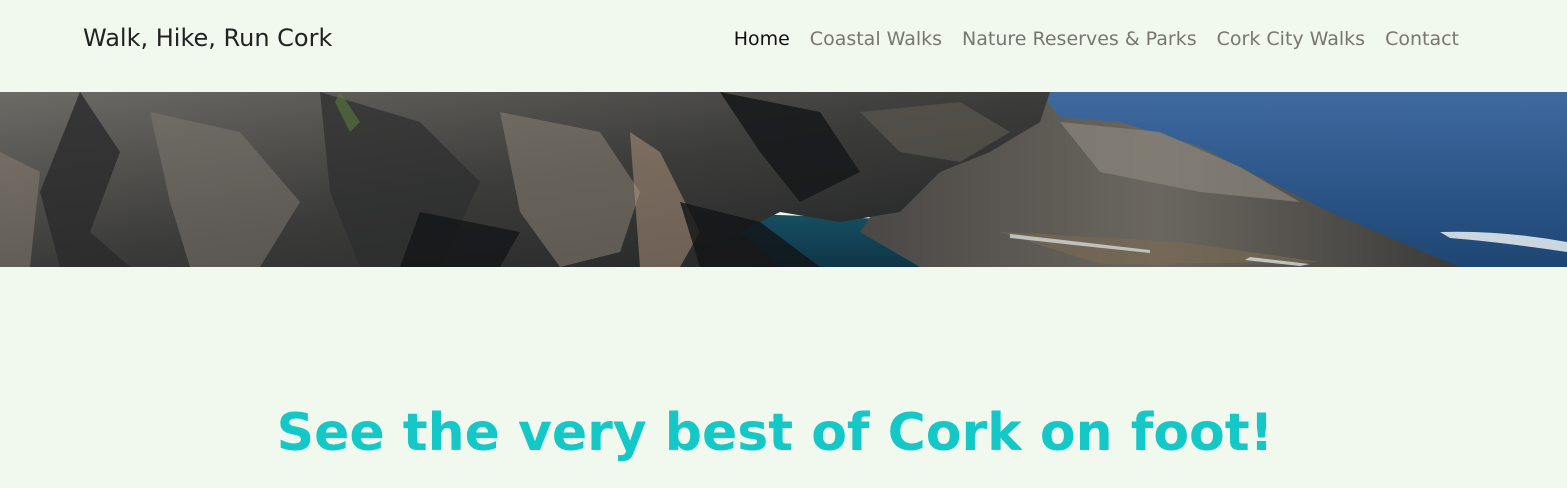 This screenshot has height=488, width=1567. I want to click on nav-item-home: Home, so click(762, 39).